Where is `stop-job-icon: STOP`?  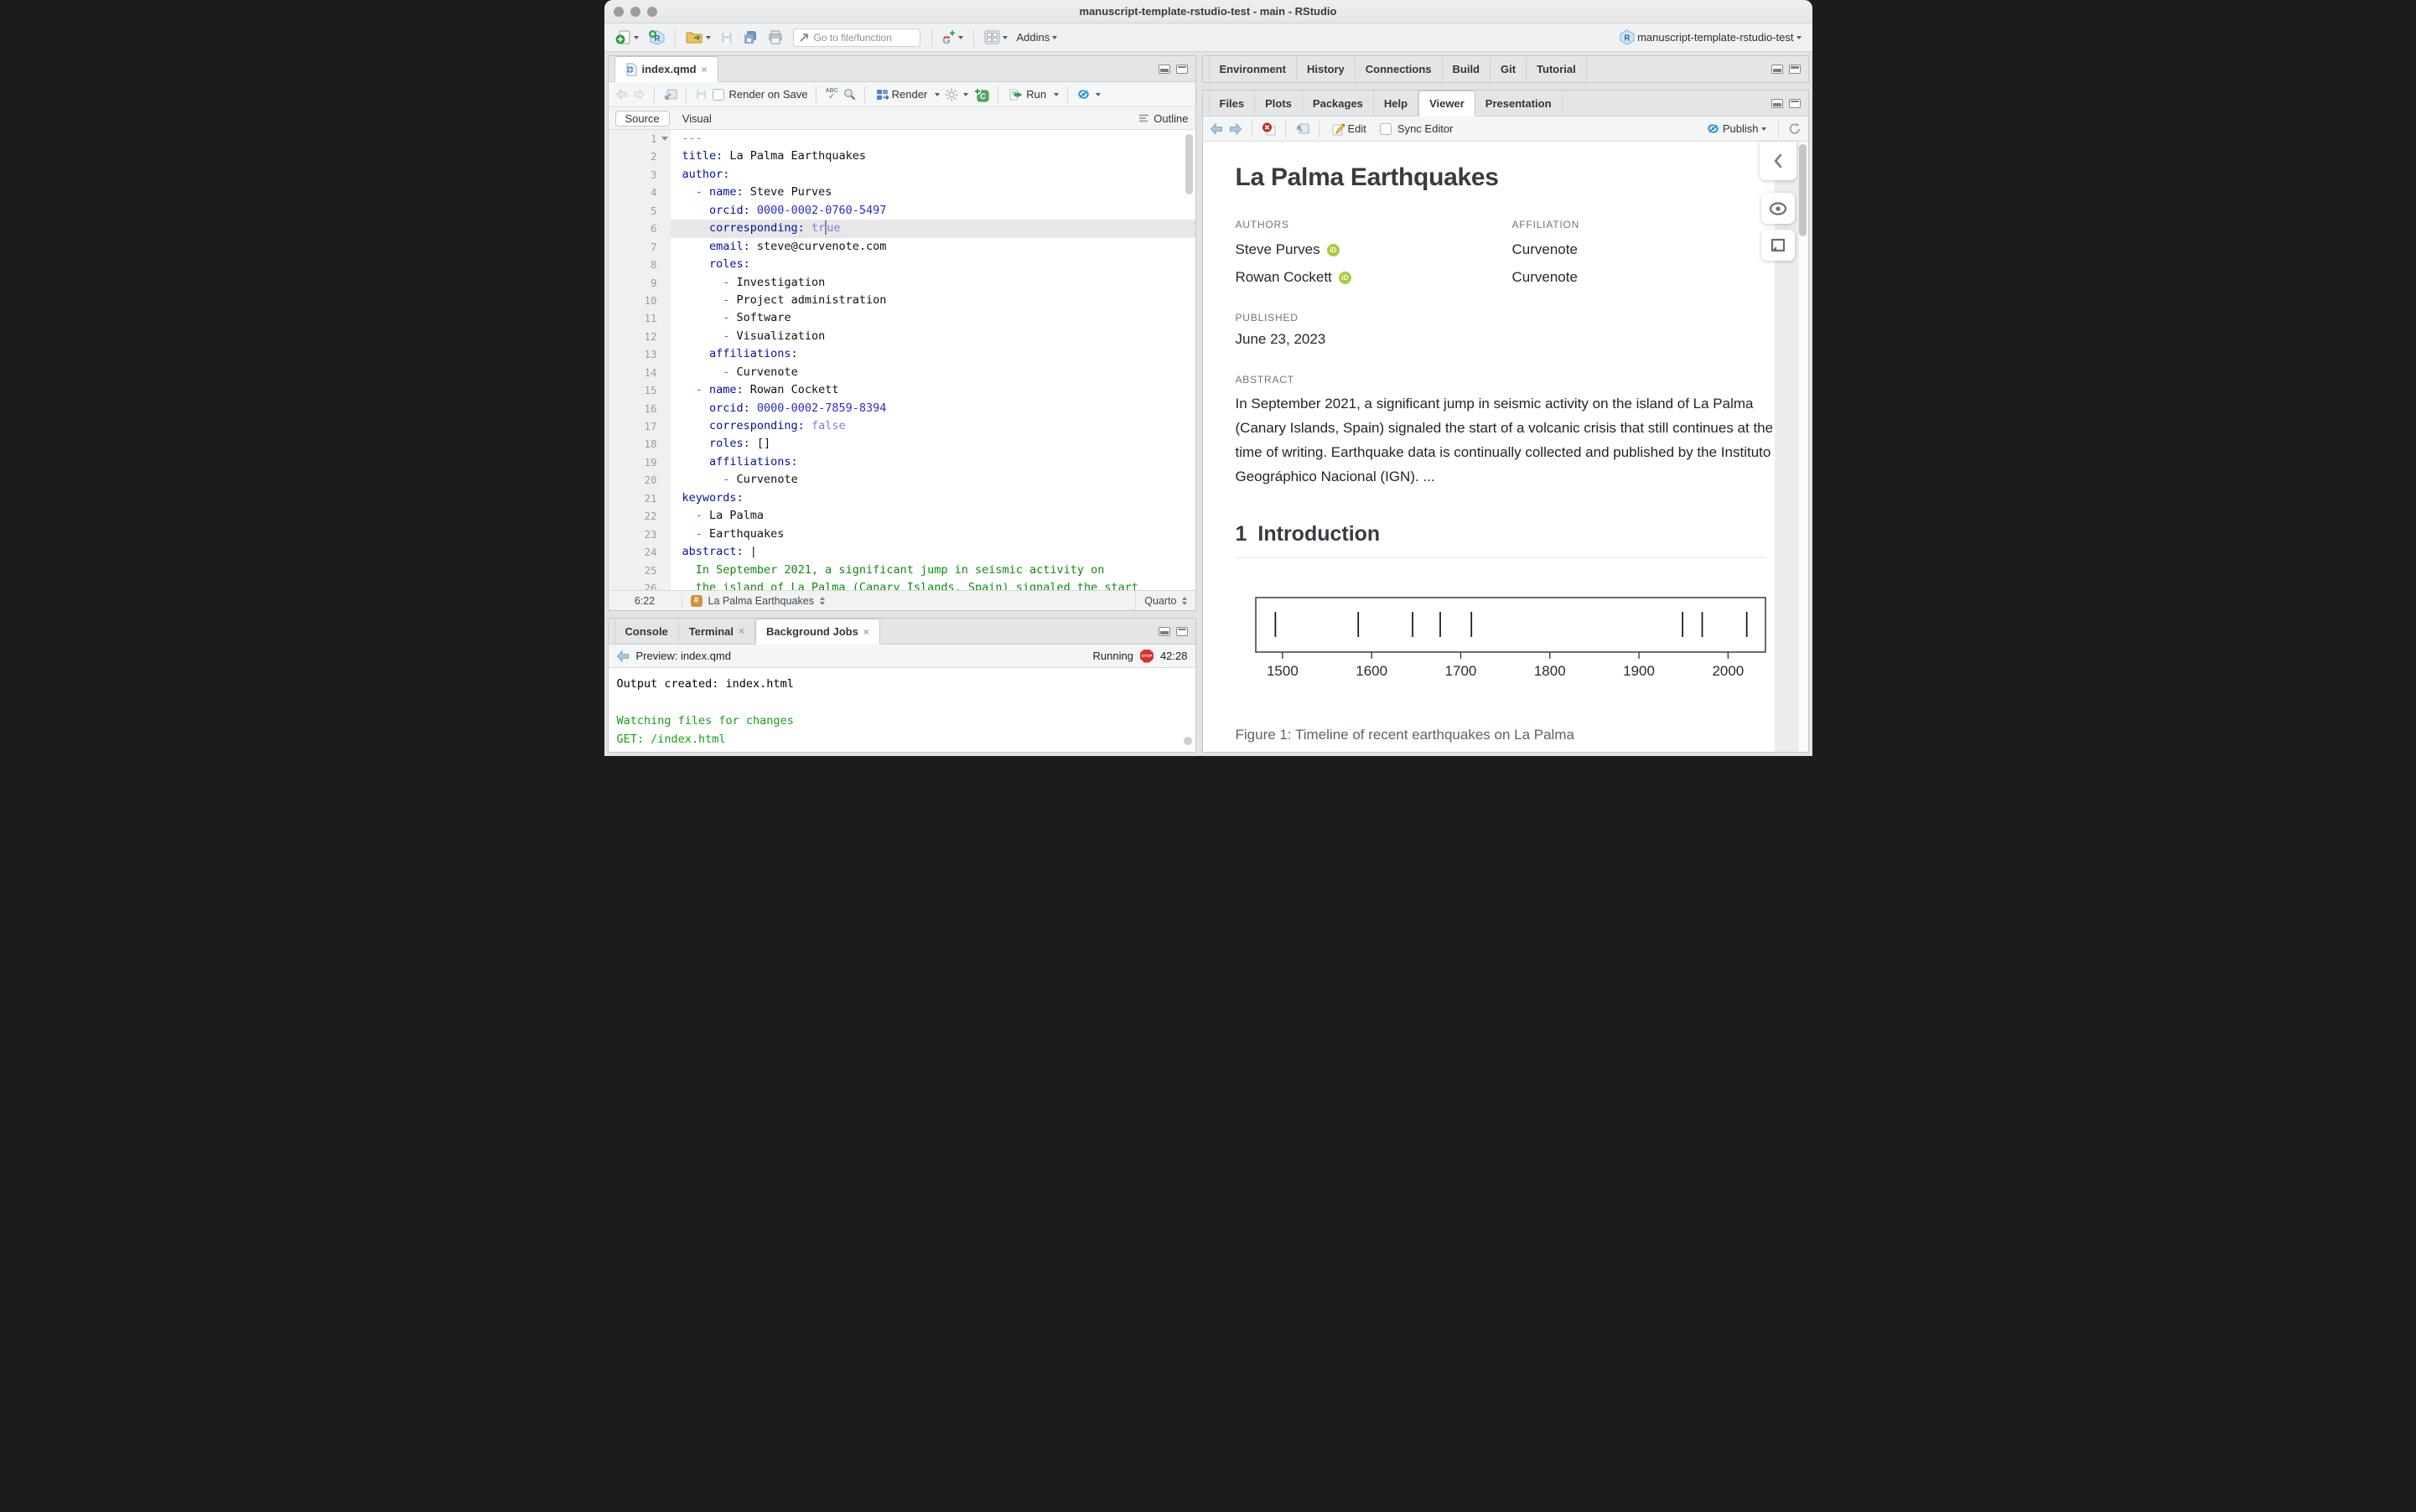
stop-job-icon: STOP is located at coordinates (1147, 656).